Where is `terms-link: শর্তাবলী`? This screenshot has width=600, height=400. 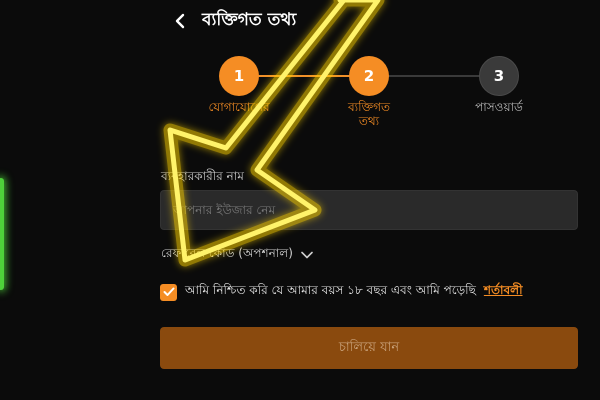 terms-link: শর্তাবলী is located at coordinates (503, 292).